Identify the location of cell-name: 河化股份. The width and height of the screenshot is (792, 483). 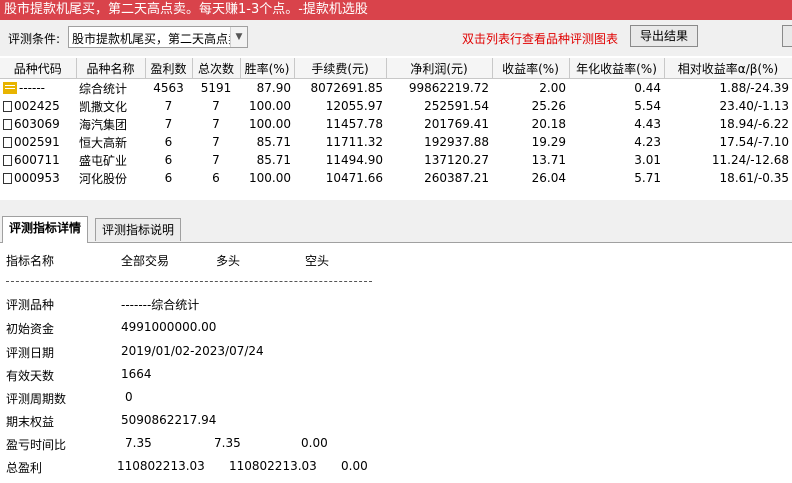
(103, 178).